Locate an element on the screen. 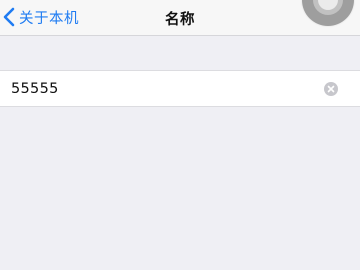 The image size is (360, 270). name-field-row is located at coordinates (180, 88).